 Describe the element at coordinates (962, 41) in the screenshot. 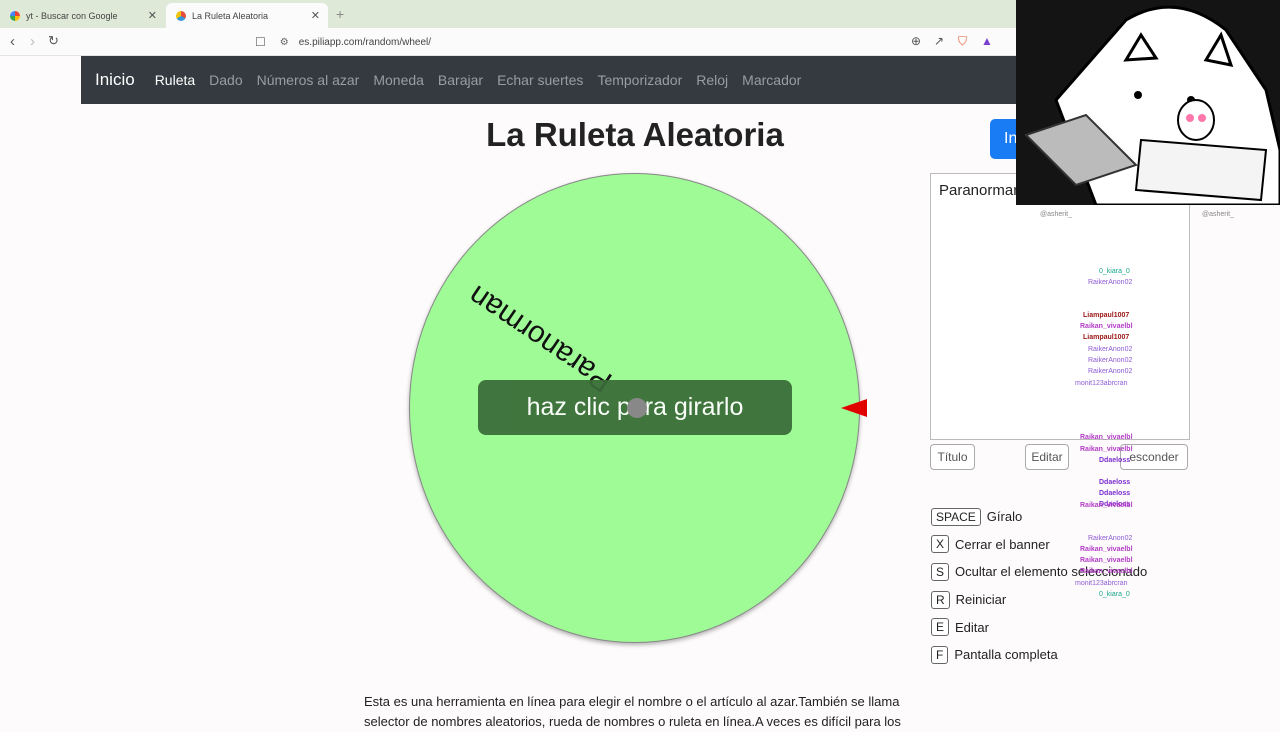

I see `brave-shield-icon: ⛉` at that location.